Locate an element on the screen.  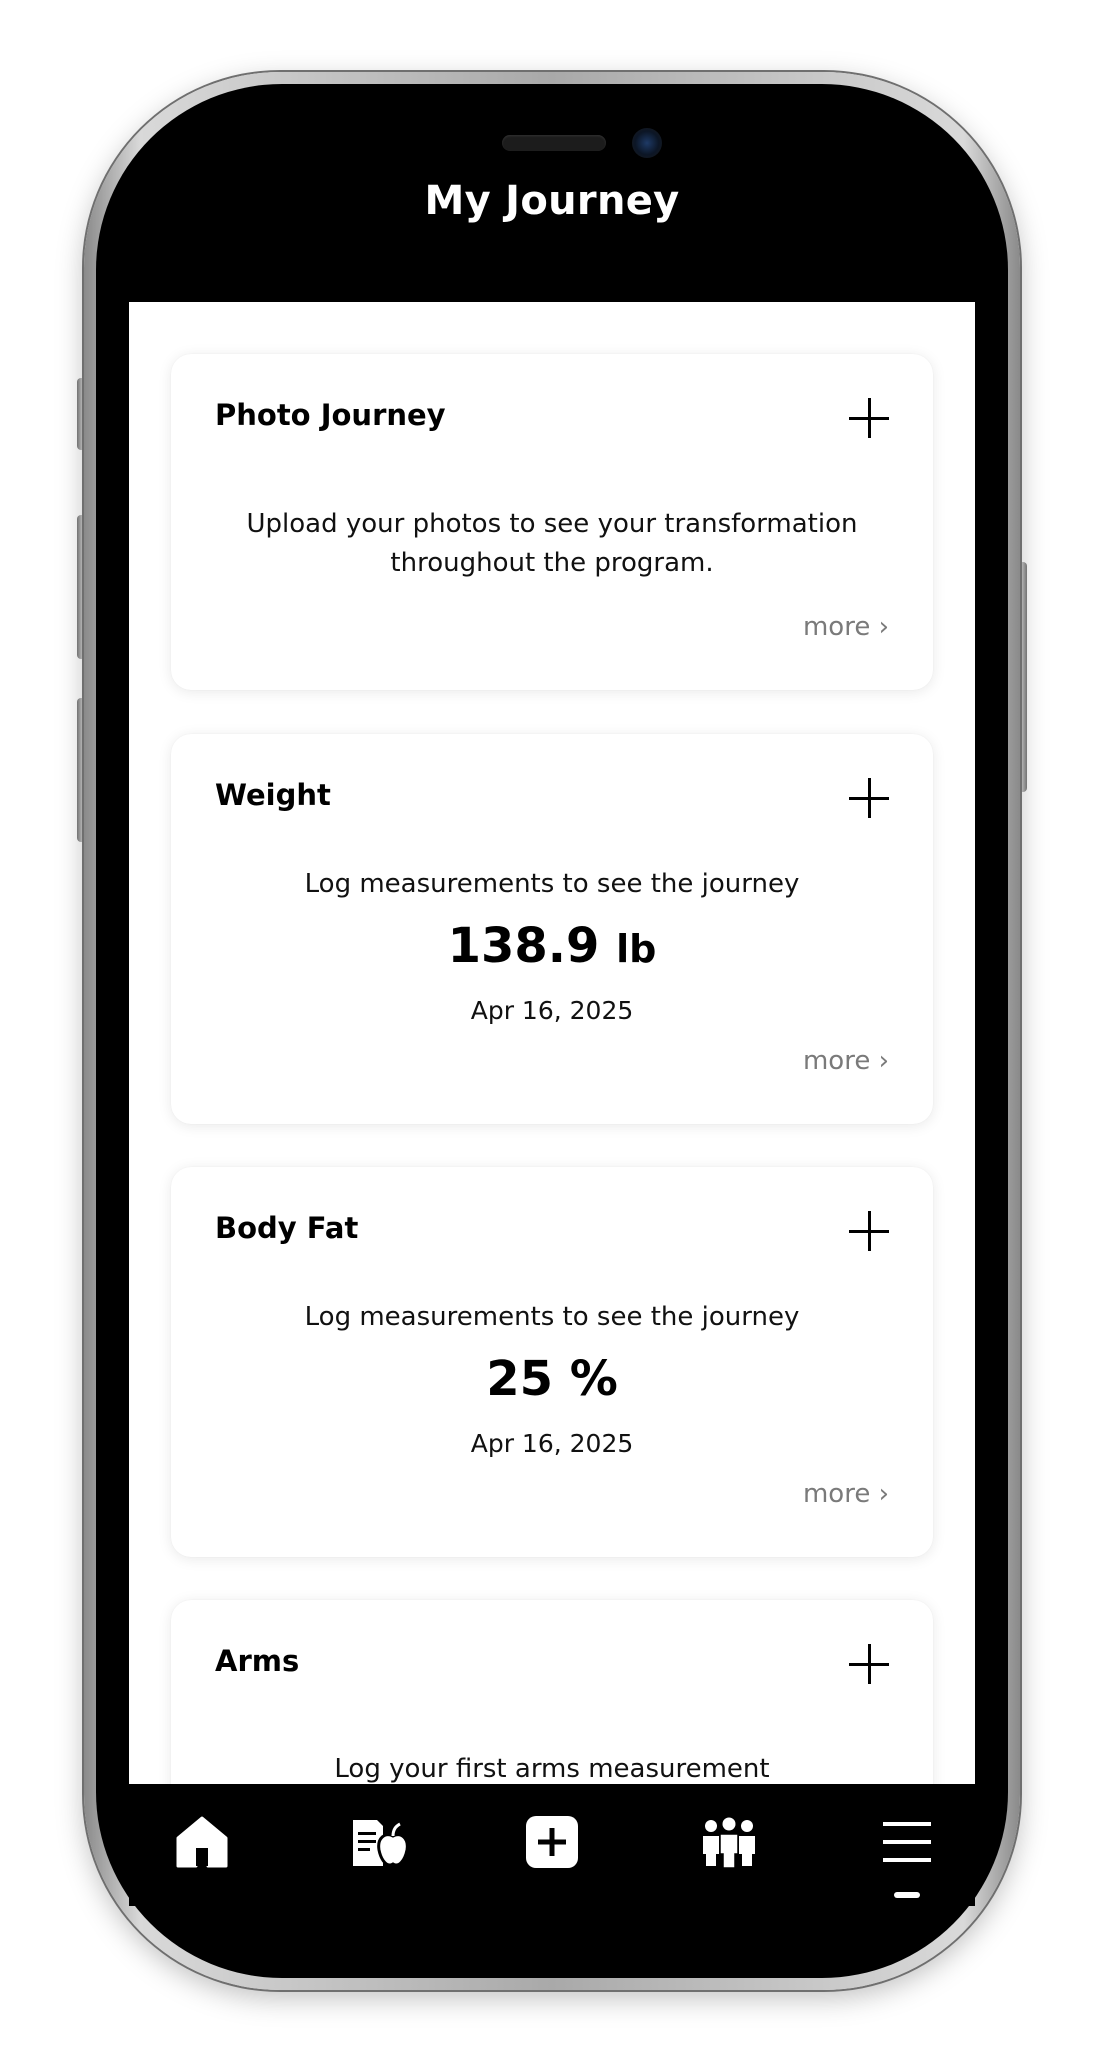
card-description: Log your first arms measurement is located at coordinates (552, 1769).